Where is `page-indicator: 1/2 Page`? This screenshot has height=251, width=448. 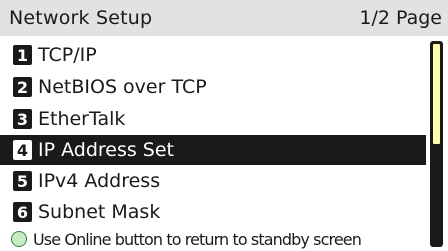
page-indicator: 1/2 Page is located at coordinates (400, 18).